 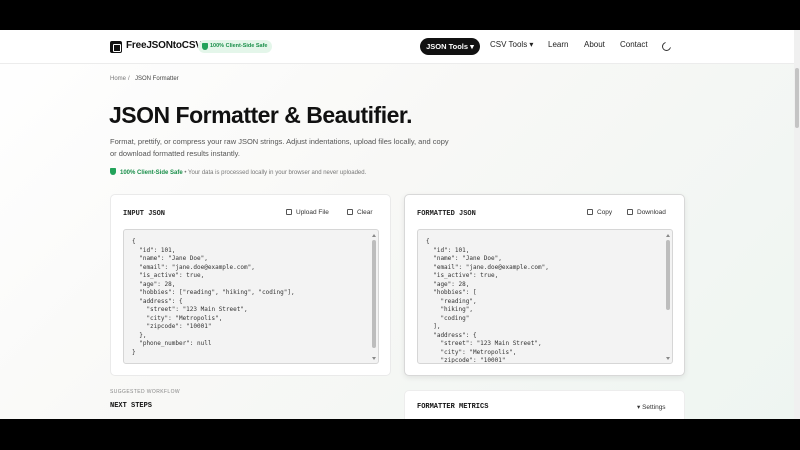 I want to click on moon-icon, so click(x=667, y=46).